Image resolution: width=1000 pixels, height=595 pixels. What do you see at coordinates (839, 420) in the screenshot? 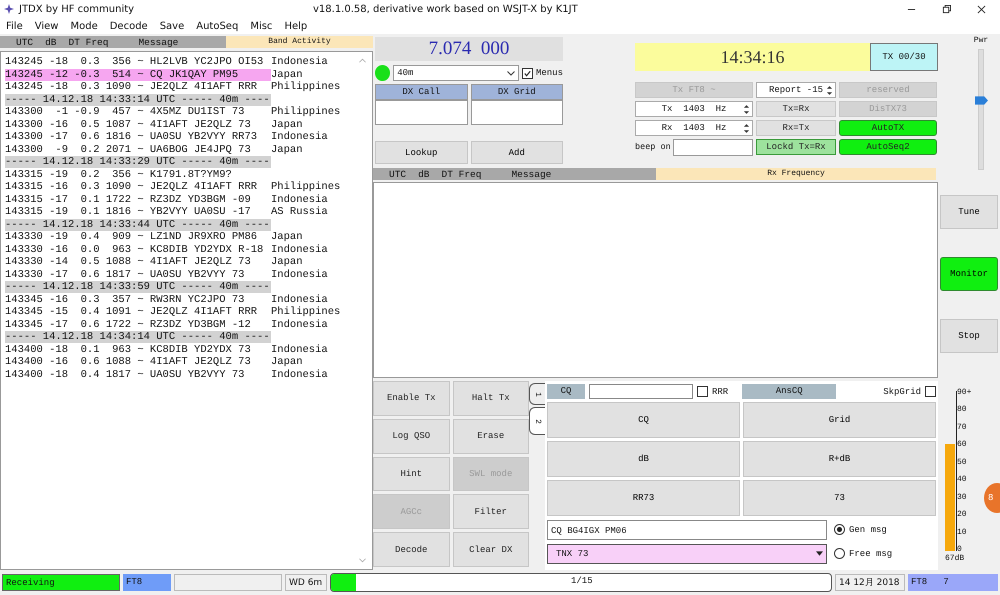
I see `message-button: Grid` at bounding box center [839, 420].